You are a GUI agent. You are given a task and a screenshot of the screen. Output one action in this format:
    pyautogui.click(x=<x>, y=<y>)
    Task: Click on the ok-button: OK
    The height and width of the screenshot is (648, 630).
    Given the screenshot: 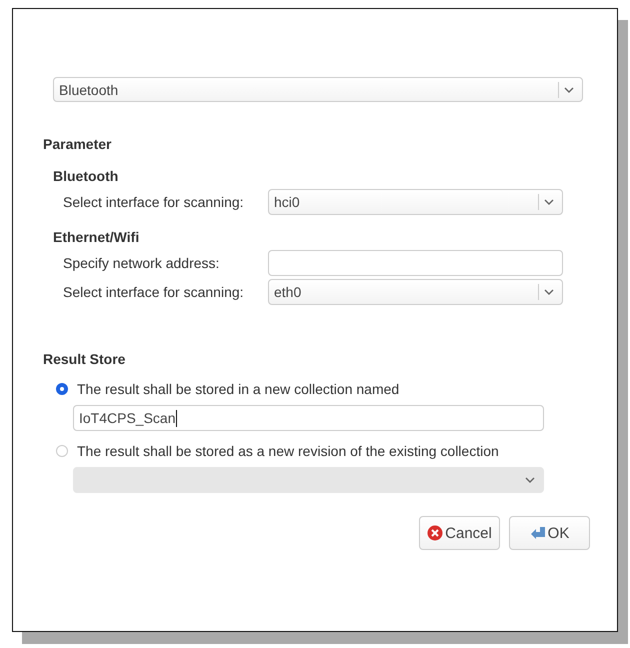 What is the action you would take?
    pyautogui.click(x=549, y=533)
    